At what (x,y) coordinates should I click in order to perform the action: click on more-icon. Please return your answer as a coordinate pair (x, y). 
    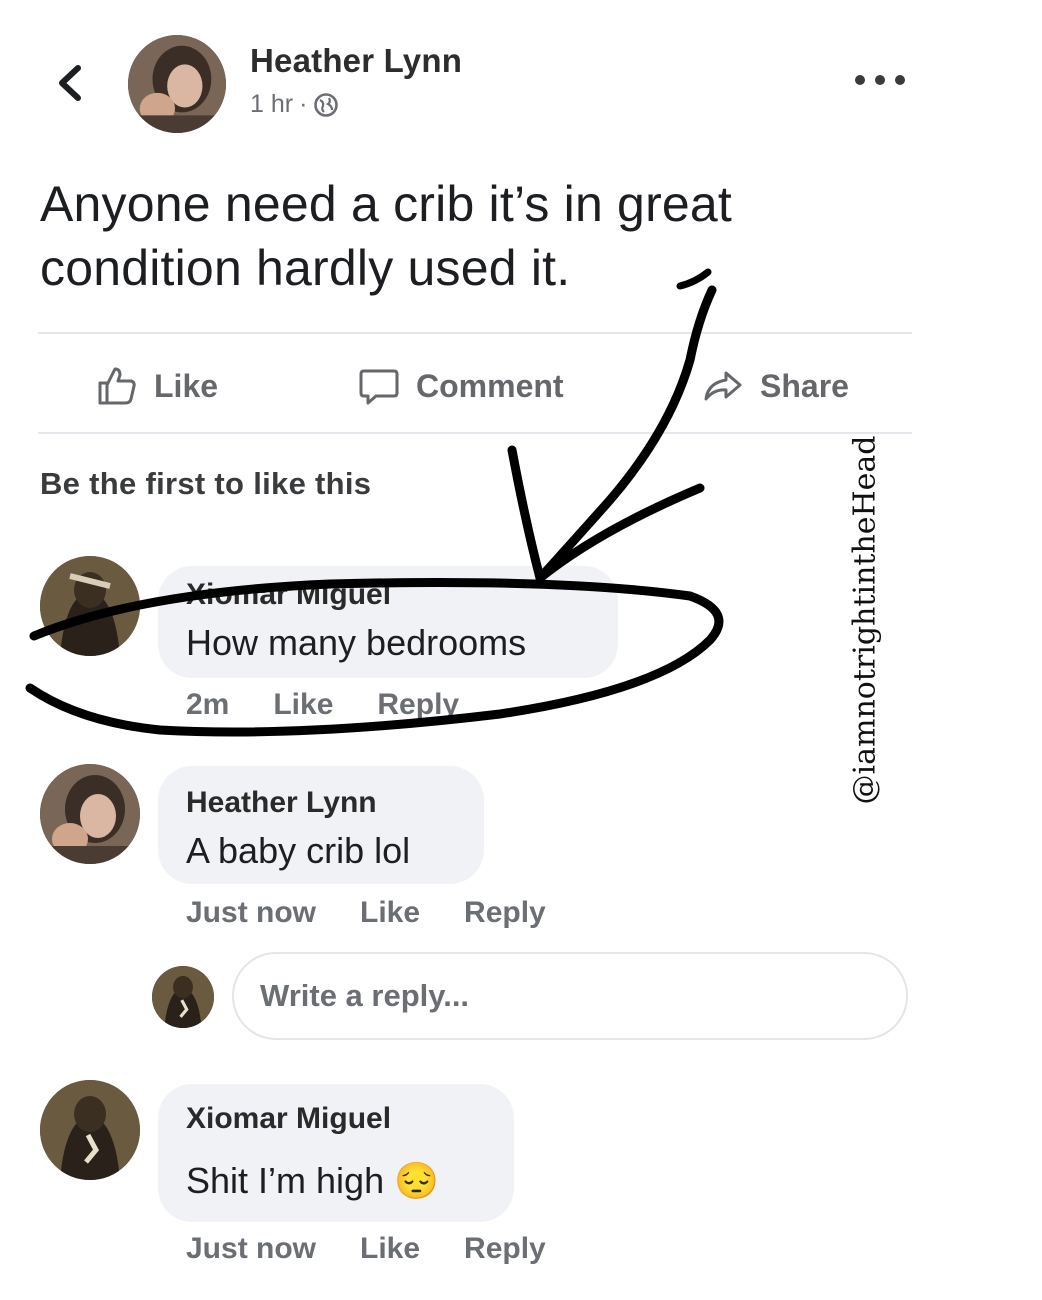
    Looking at the image, I should click on (880, 80).